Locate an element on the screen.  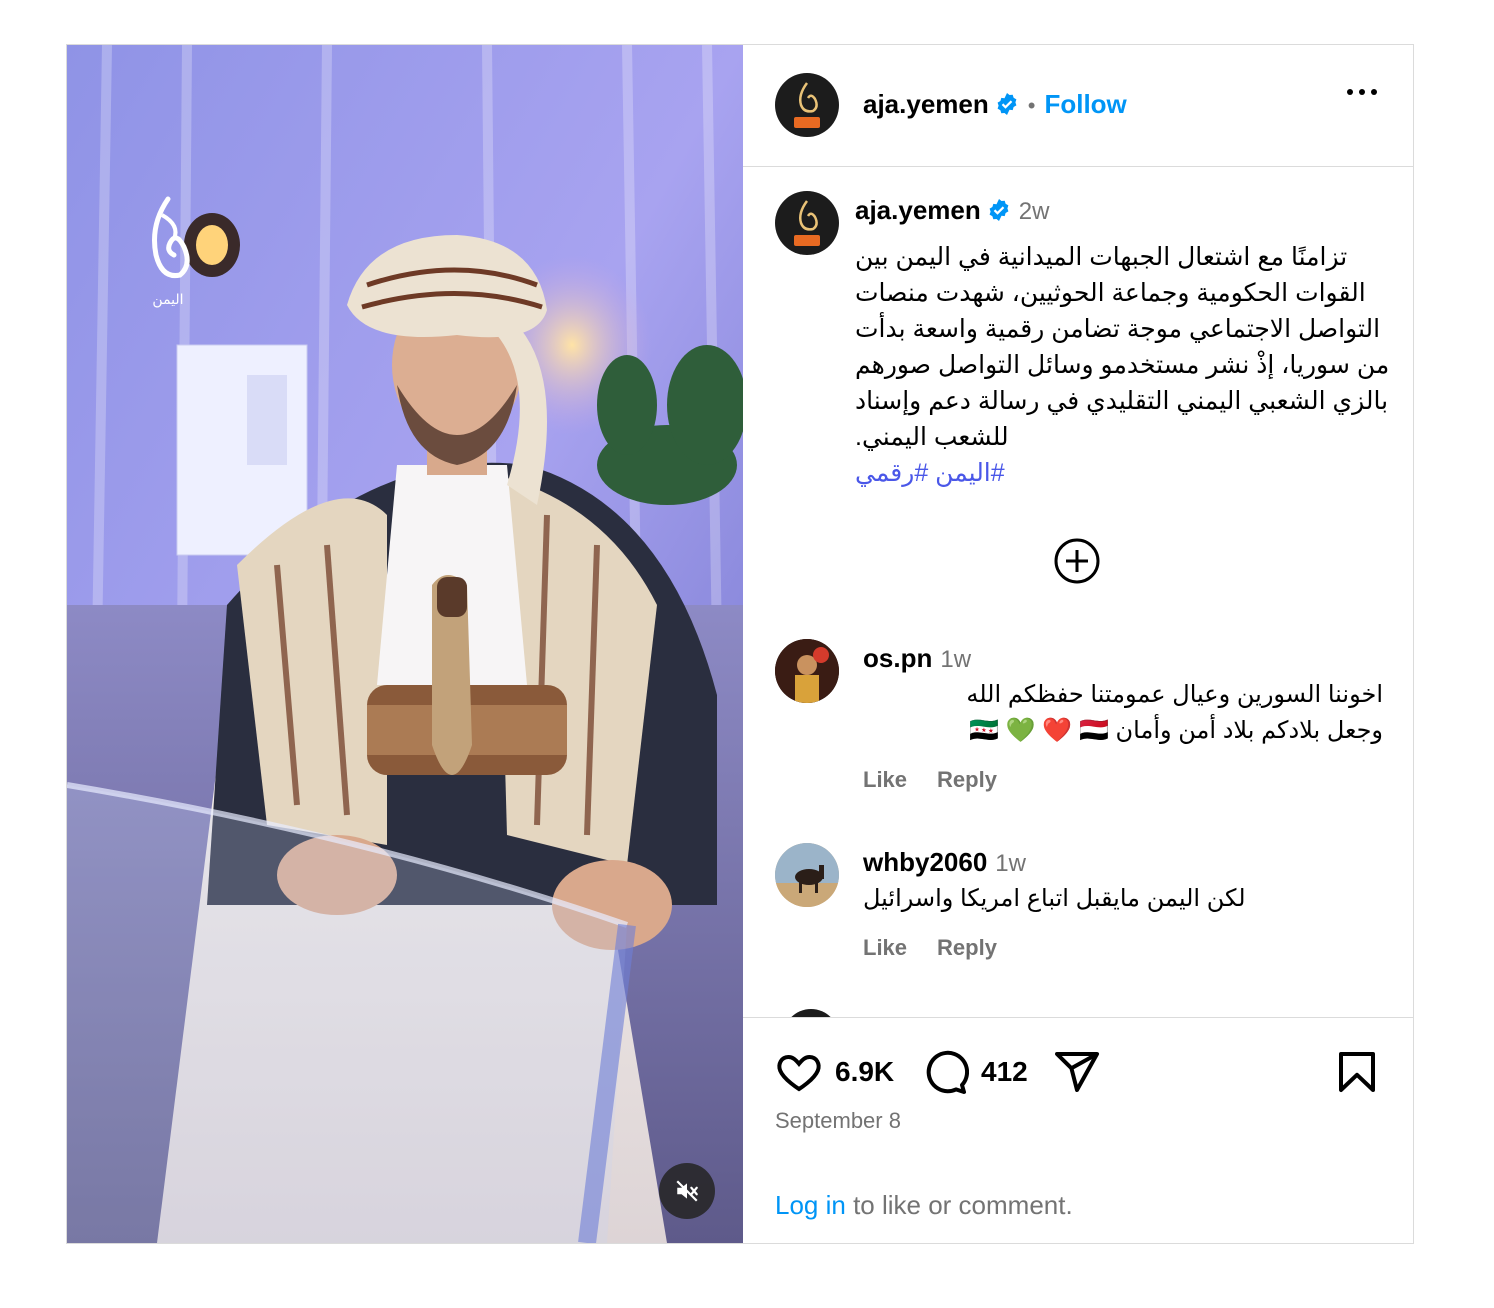
caption-meta: aja.yemen 2w is located at coordinates (952, 210).